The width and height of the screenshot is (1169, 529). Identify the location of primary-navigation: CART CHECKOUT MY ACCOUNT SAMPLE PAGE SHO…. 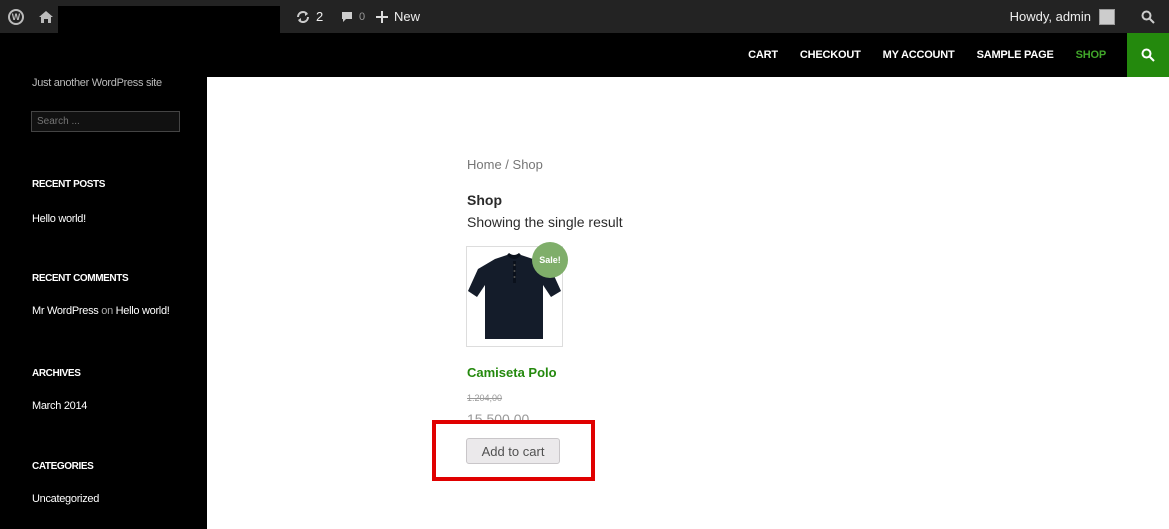
(916, 55).